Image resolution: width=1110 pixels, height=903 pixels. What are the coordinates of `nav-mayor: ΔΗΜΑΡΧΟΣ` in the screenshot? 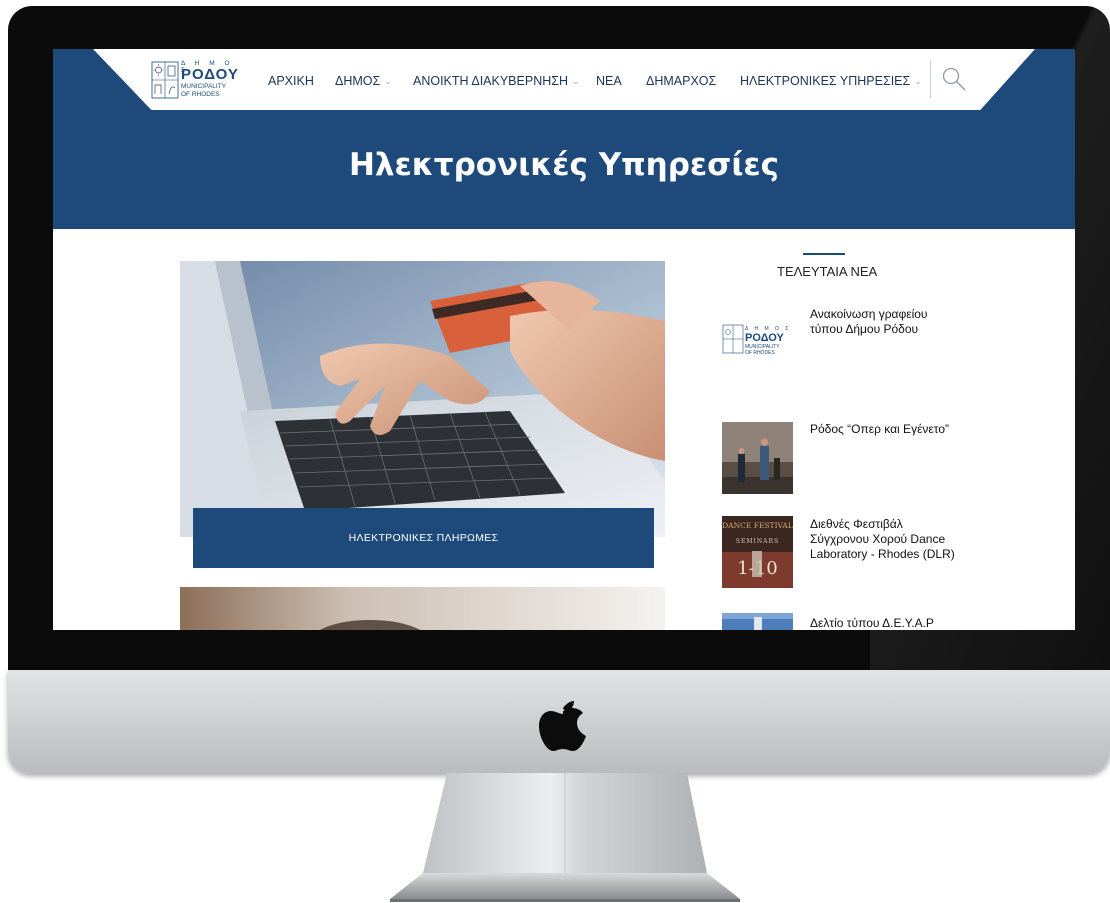 It's located at (681, 81).